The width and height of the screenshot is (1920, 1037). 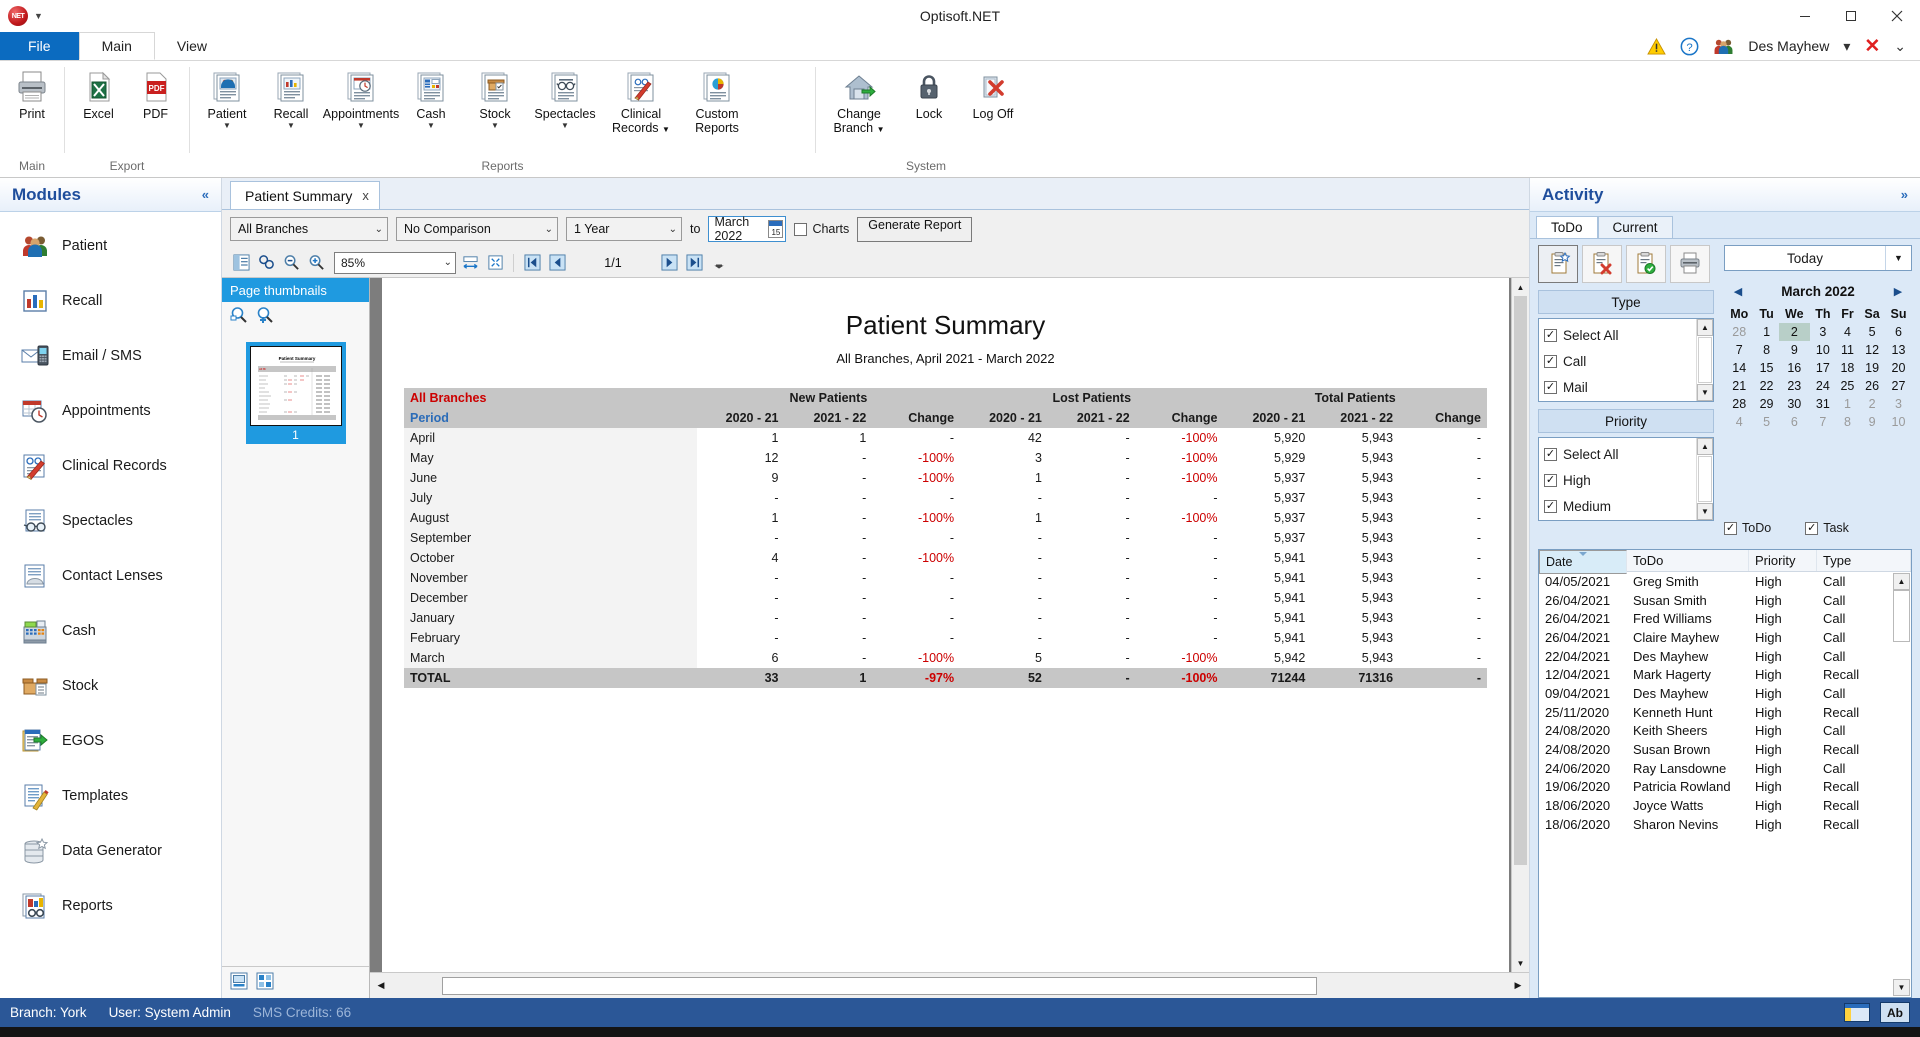 I want to click on cash-report-button: Cash ▼, so click(x=431, y=100).